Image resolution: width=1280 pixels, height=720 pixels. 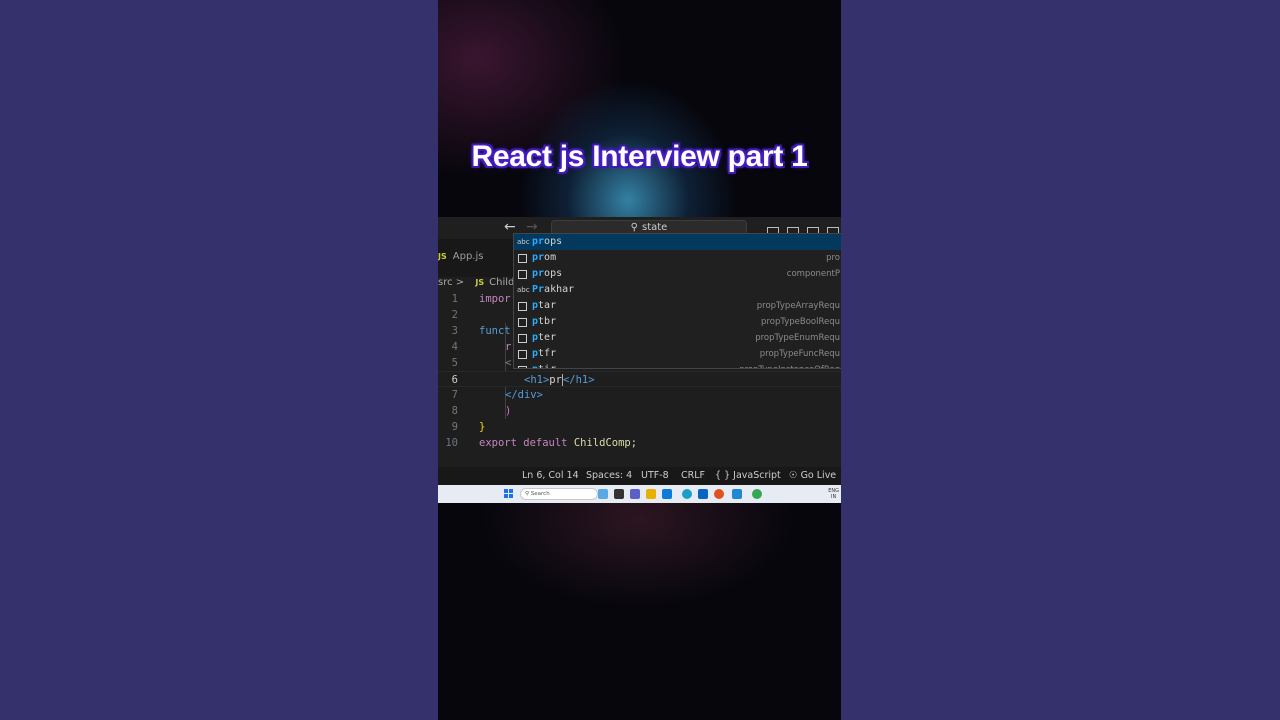 I want to click on code-keyword: export default, so click(x=523, y=443).